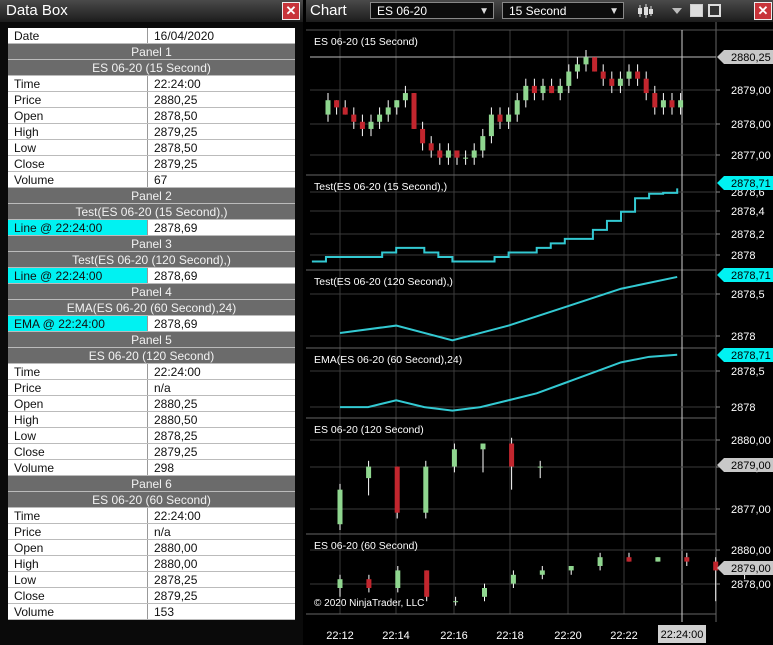  Describe the element at coordinates (645, 11) in the screenshot. I see `candlestick-style-icon` at that location.